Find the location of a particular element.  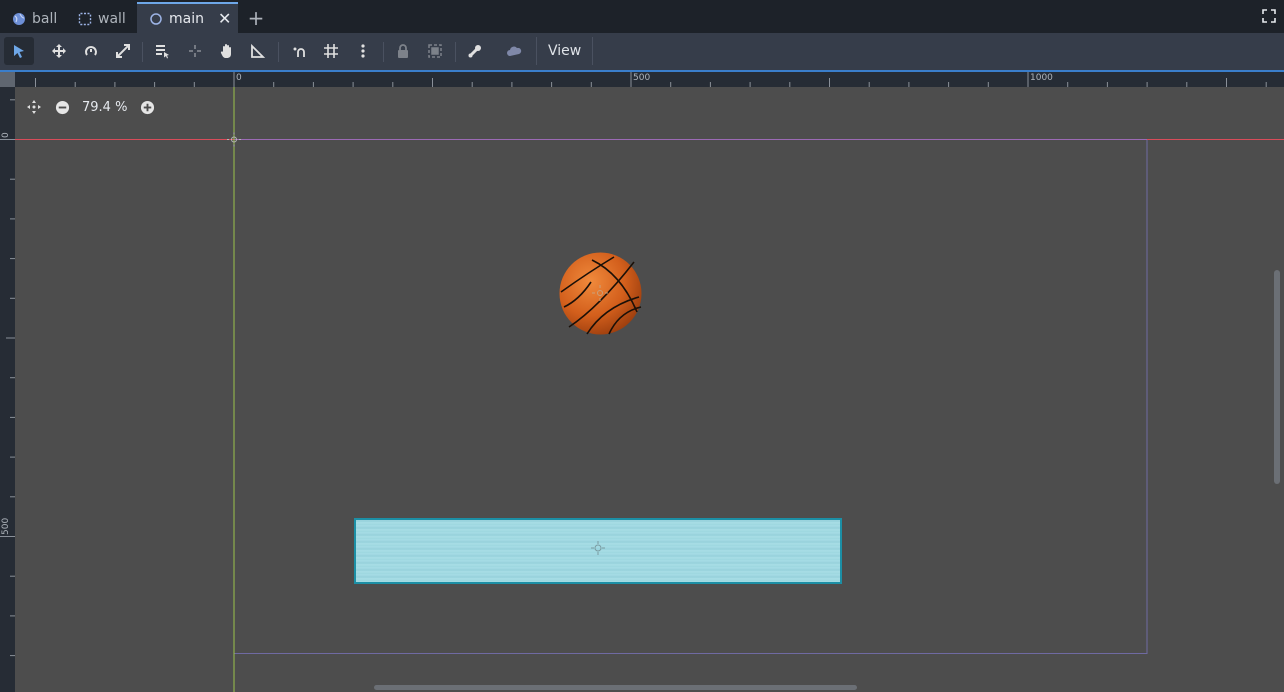

skeleton-icon is located at coordinates (474, 51).